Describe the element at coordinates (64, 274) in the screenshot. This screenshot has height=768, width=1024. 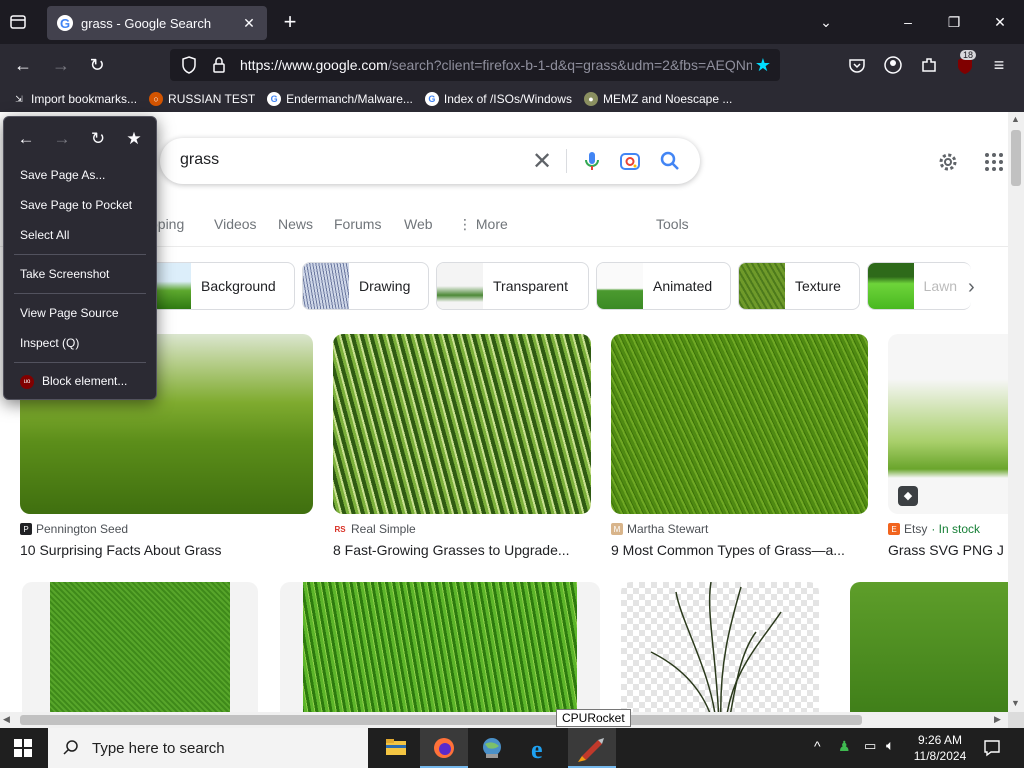
I see `menu-take-screenshot: Take Screenshot` at that location.